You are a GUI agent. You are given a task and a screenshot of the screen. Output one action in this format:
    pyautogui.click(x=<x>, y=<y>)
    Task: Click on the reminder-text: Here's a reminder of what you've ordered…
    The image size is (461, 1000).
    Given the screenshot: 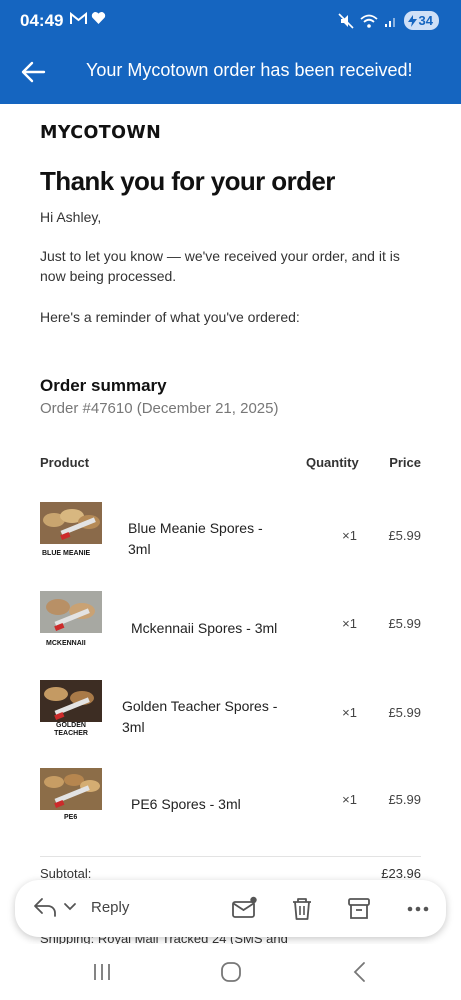 What is the action you would take?
    pyautogui.click(x=170, y=317)
    